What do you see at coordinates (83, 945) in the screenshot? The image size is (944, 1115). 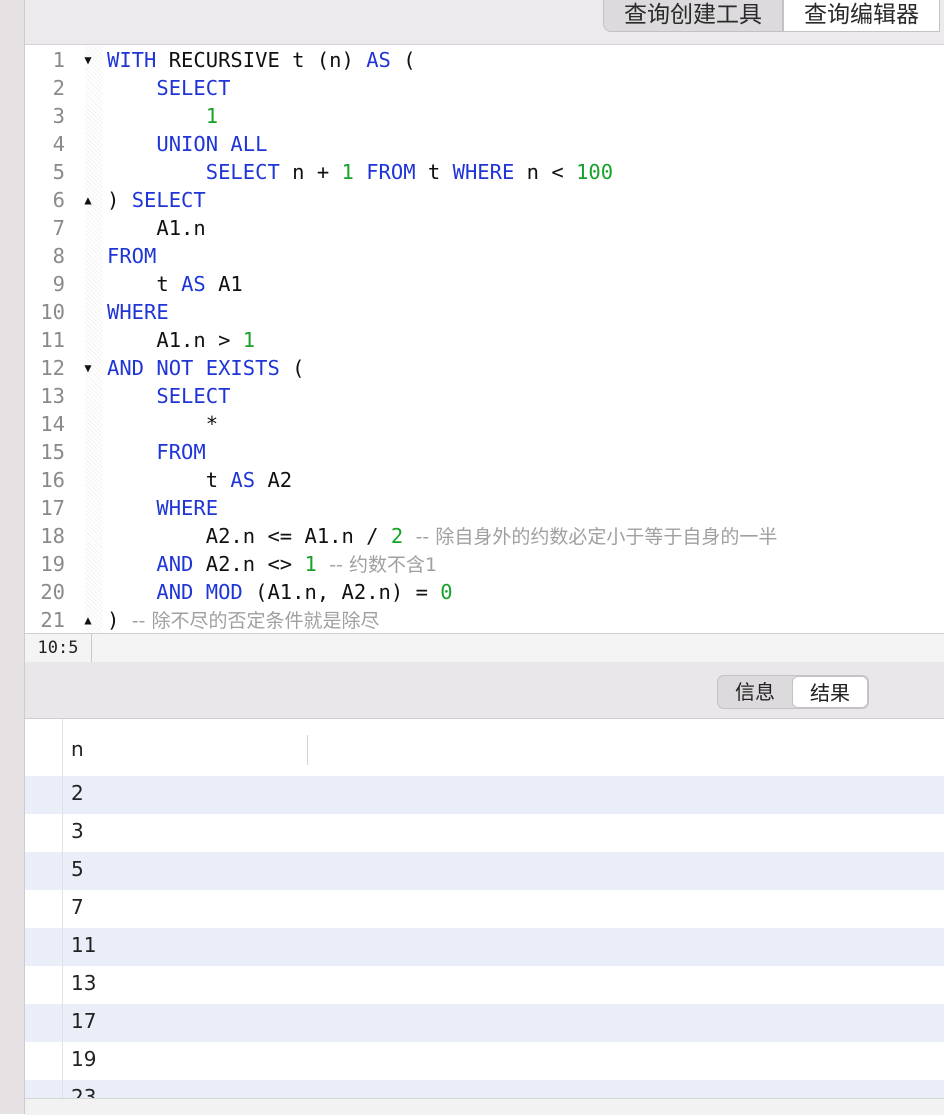 I see `table-cell-n: 11` at bounding box center [83, 945].